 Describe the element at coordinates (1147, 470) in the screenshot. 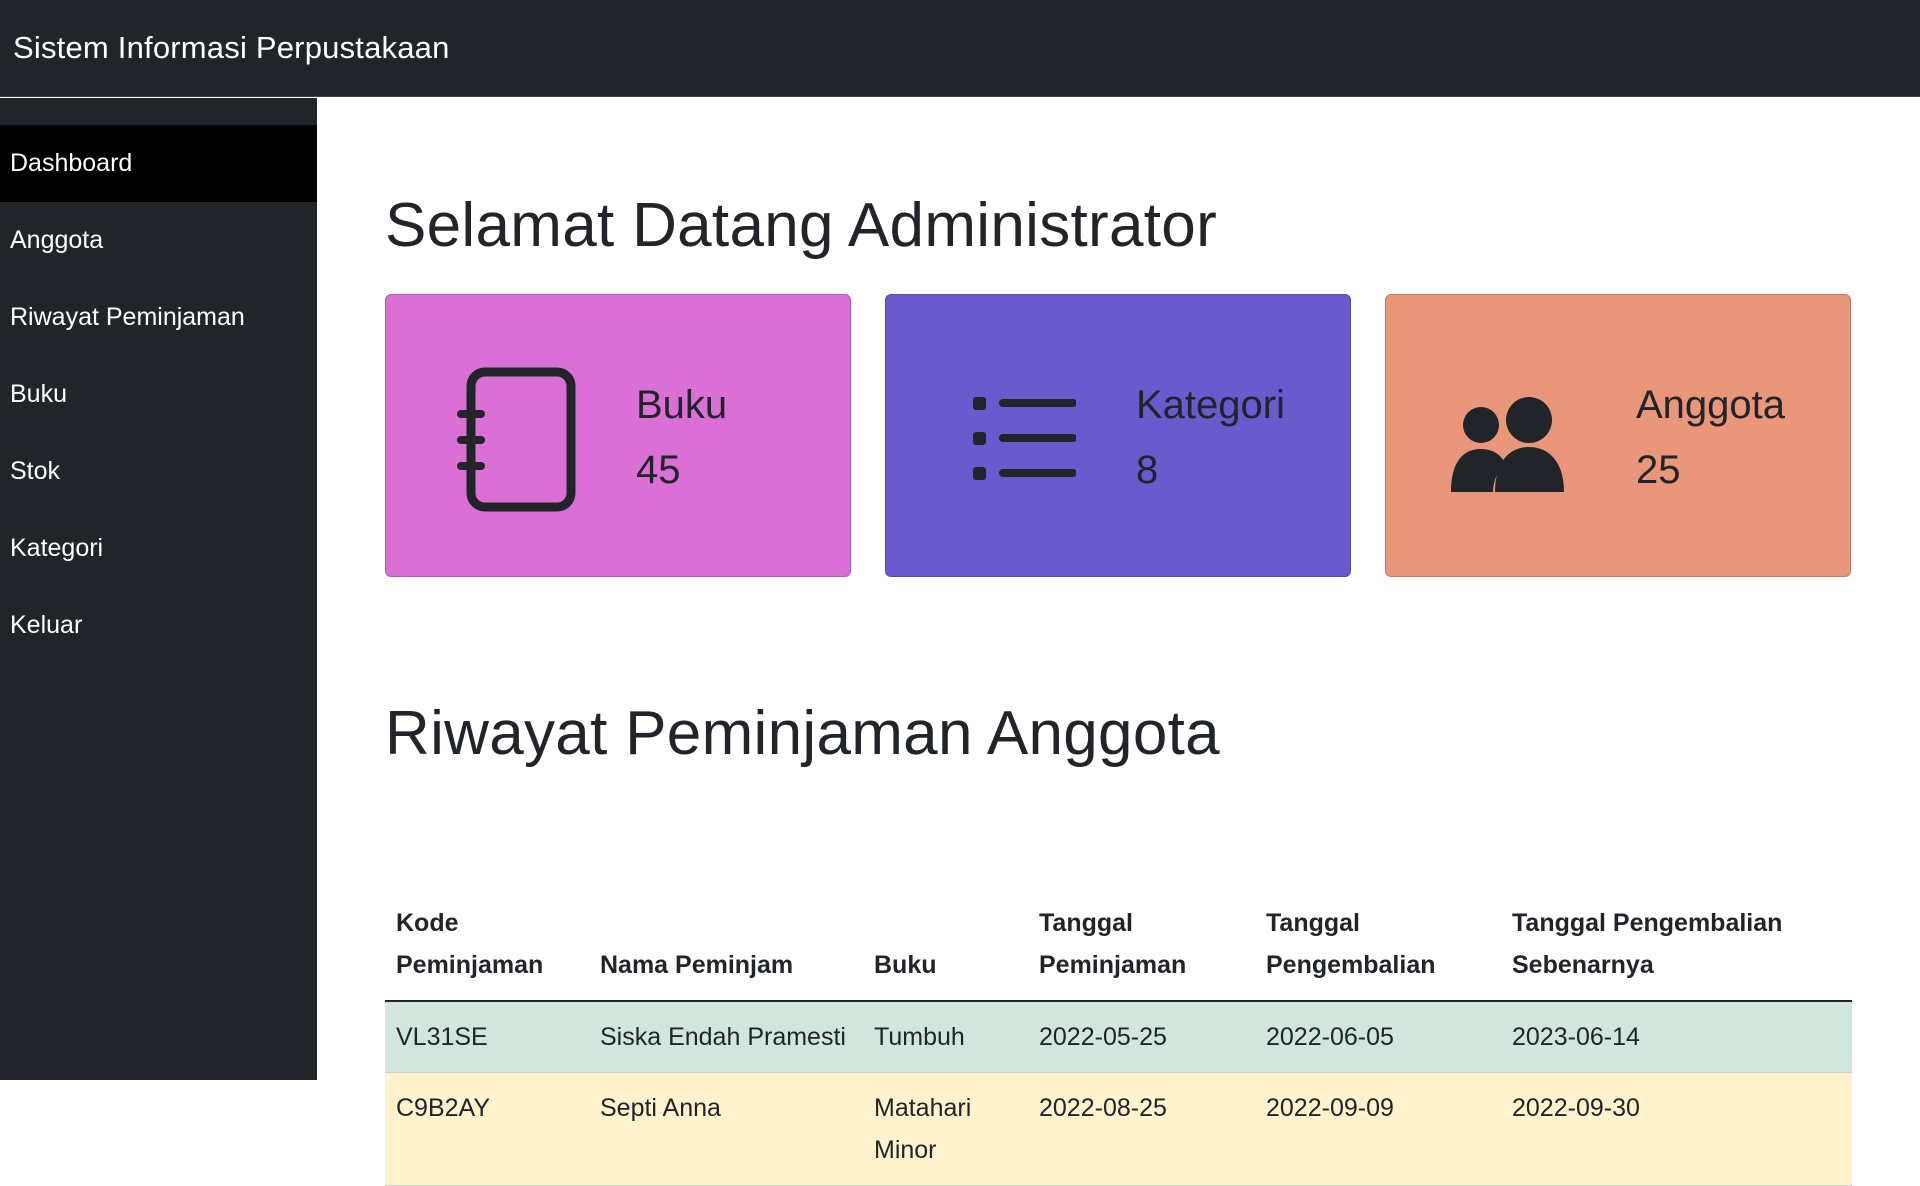

I see `card-value: 8` at that location.